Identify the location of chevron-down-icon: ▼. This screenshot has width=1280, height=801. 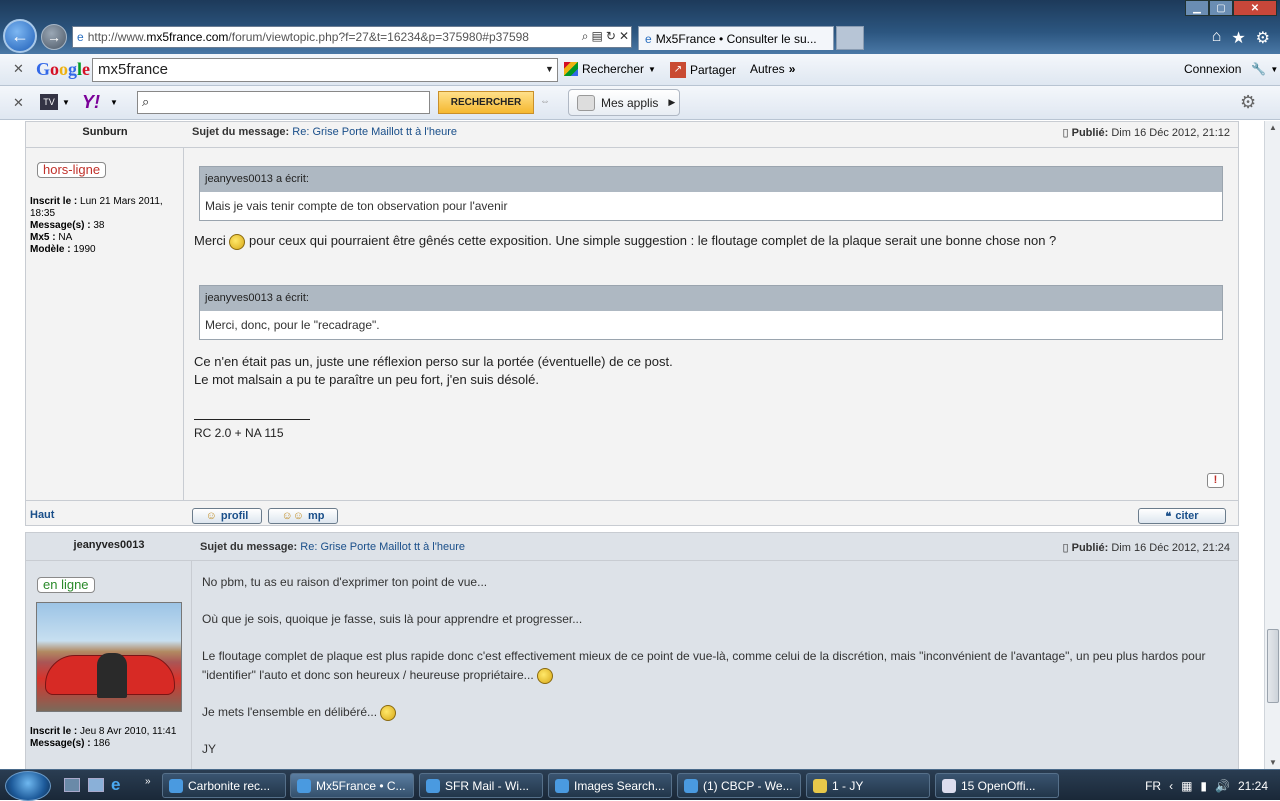
(652, 69).